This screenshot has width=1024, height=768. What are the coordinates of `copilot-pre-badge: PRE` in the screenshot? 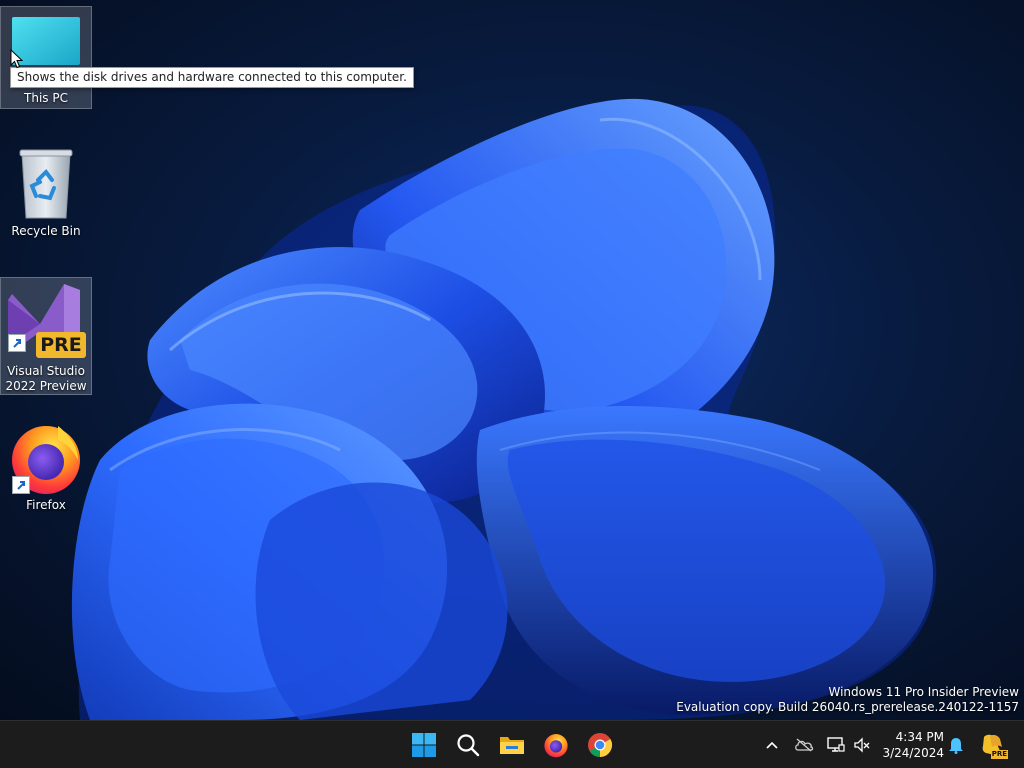 It's located at (999, 754).